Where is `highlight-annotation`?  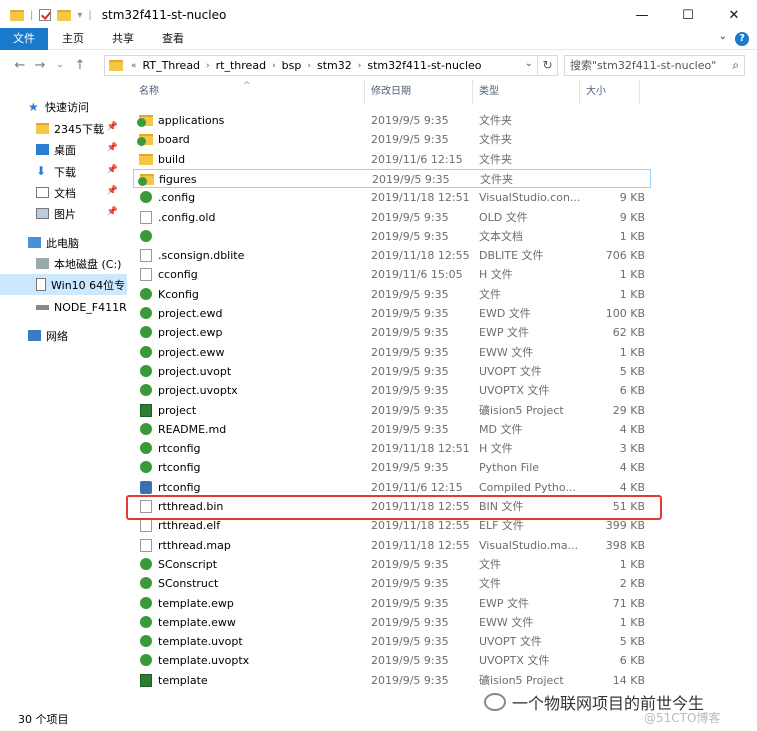
highlight-annotation is located at coordinates (394, 507).